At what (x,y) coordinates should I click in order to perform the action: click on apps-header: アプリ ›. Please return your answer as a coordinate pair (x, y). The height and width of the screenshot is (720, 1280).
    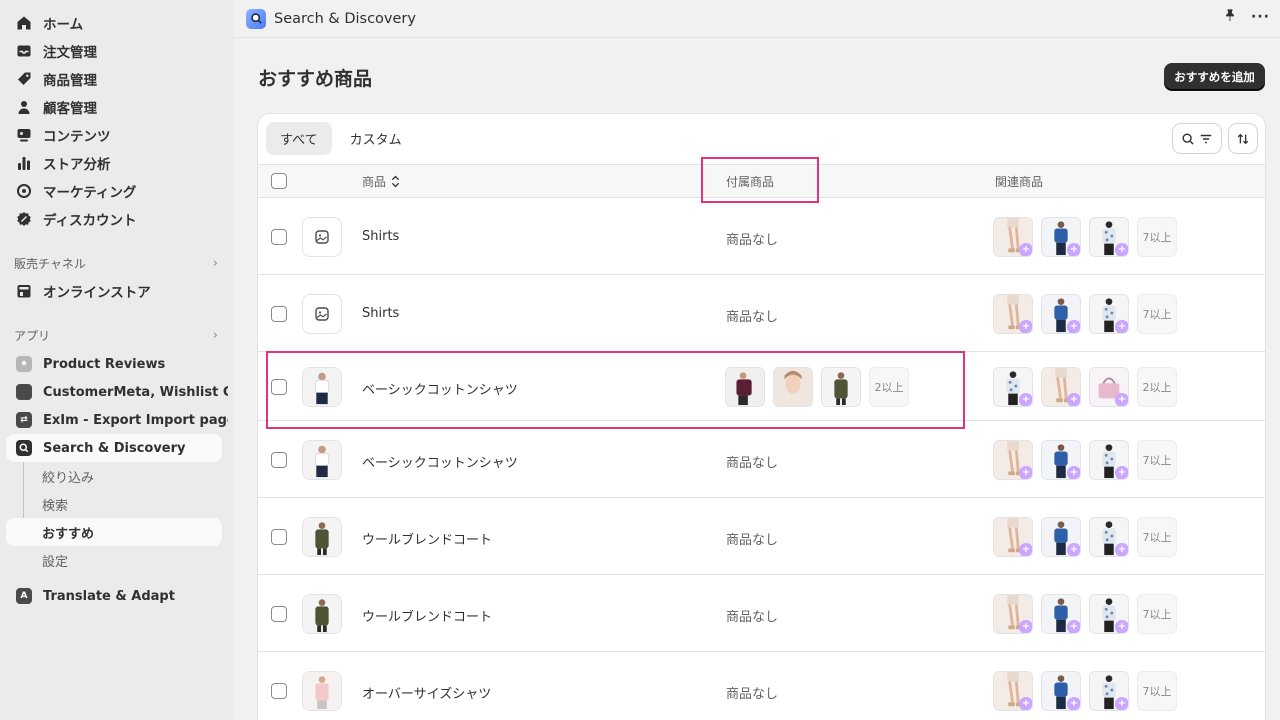
    Looking at the image, I should click on (117, 335).